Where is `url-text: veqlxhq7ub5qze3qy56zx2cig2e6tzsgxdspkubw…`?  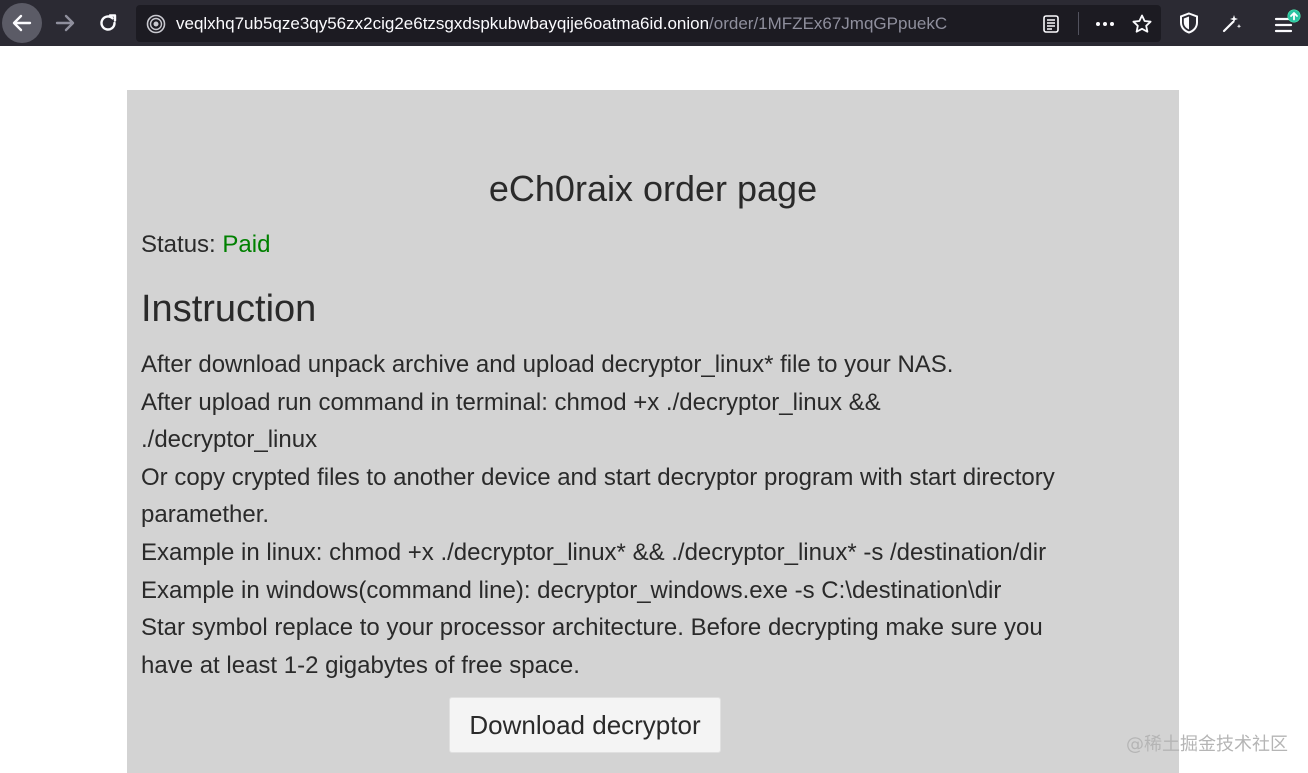
url-text: veqlxhq7ub5qze3qy56zx2cig2e6tzsgxdspkubw… is located at coordinates (621, 24).